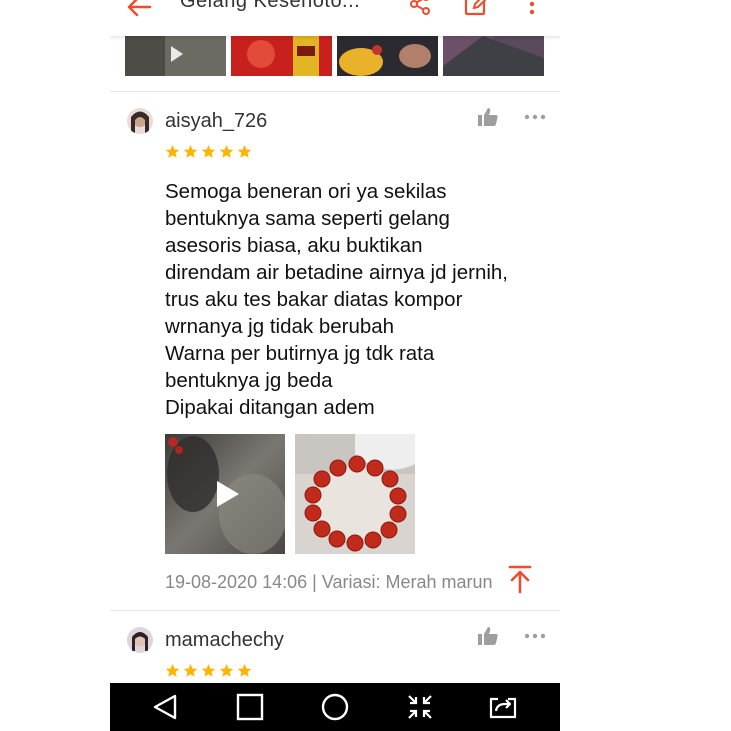 The image size is (731, 731). What do you see at coordinates (225, 494) in the screenshot?
I see `review-video-thumbnail` at bounding box center [225, 494].